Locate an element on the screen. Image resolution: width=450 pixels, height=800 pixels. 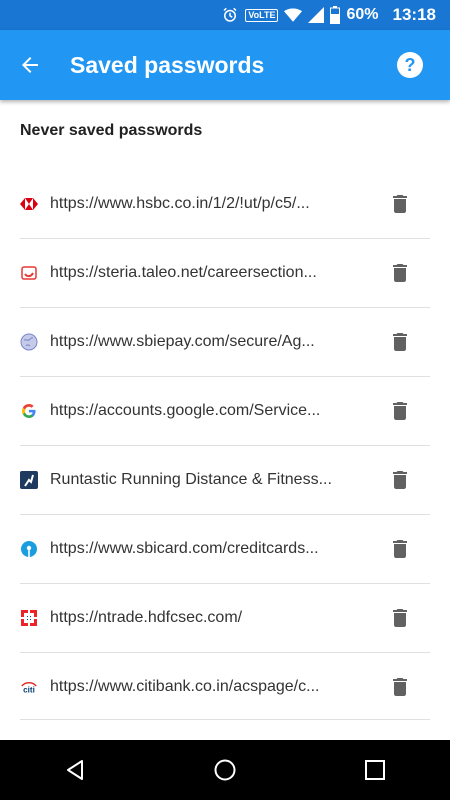
globe-favicon-icon is located at coordinates (29, 342).